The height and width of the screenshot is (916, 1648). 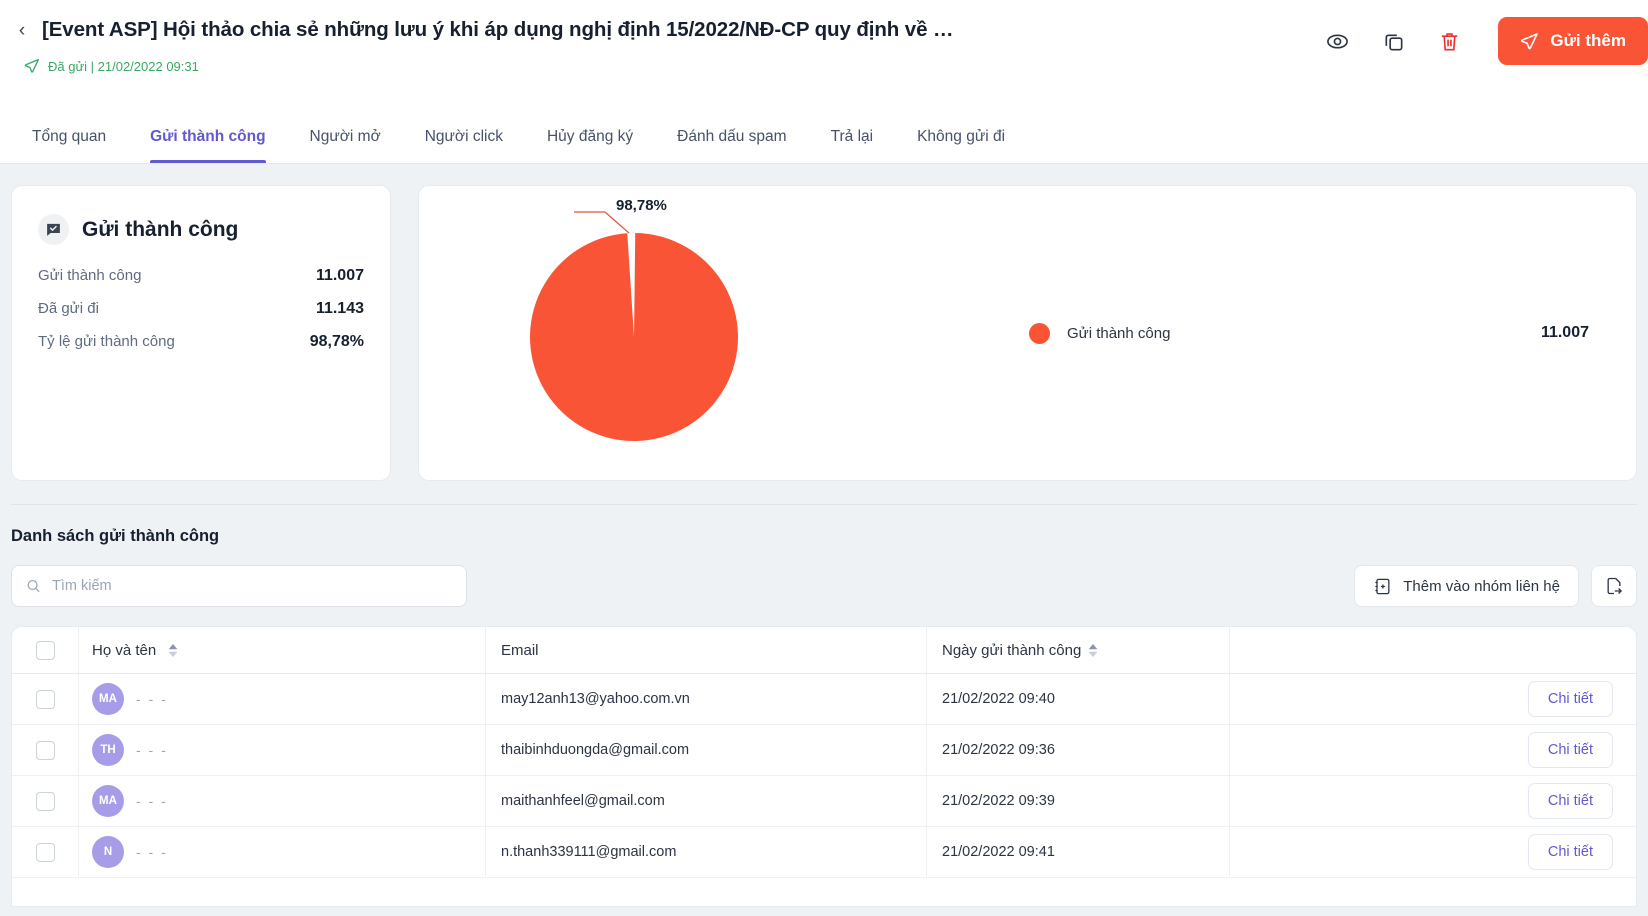 What do you see at coordinates (201, 309) in the screenshot?
I see `stat-row: Đã gửi đi 11.143` at bounding box center [201, 309].